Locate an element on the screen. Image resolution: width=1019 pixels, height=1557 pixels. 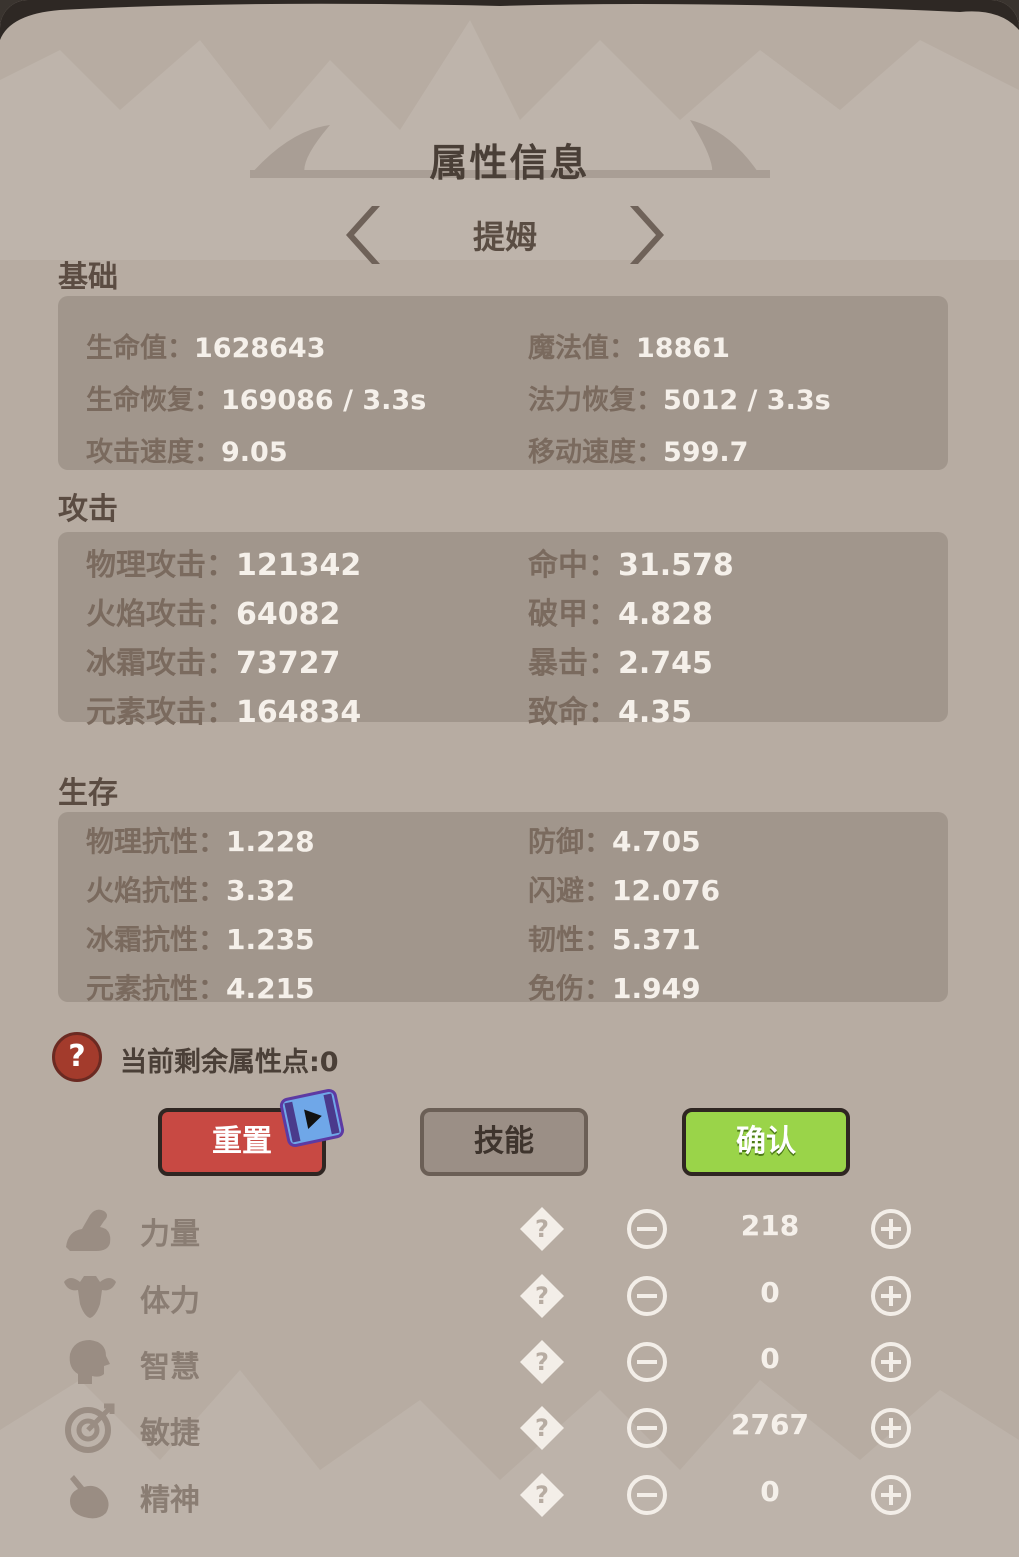
stat-fire-attack: 火焰攻击：64082 is located at coordinates (213, 611).